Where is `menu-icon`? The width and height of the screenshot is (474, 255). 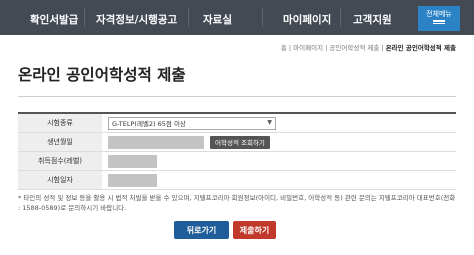
menu-icon is located at coordinates (439, 21).